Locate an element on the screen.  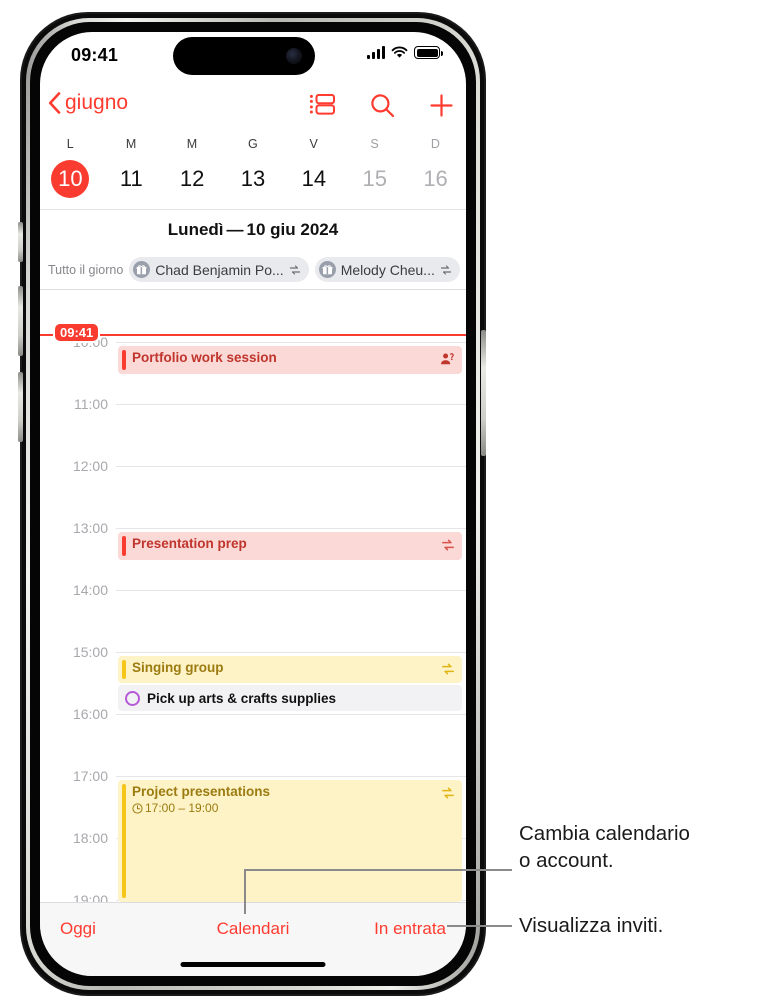
day-header: Lunedì — 10 giu 2024 is located at coordinates (253, 230).